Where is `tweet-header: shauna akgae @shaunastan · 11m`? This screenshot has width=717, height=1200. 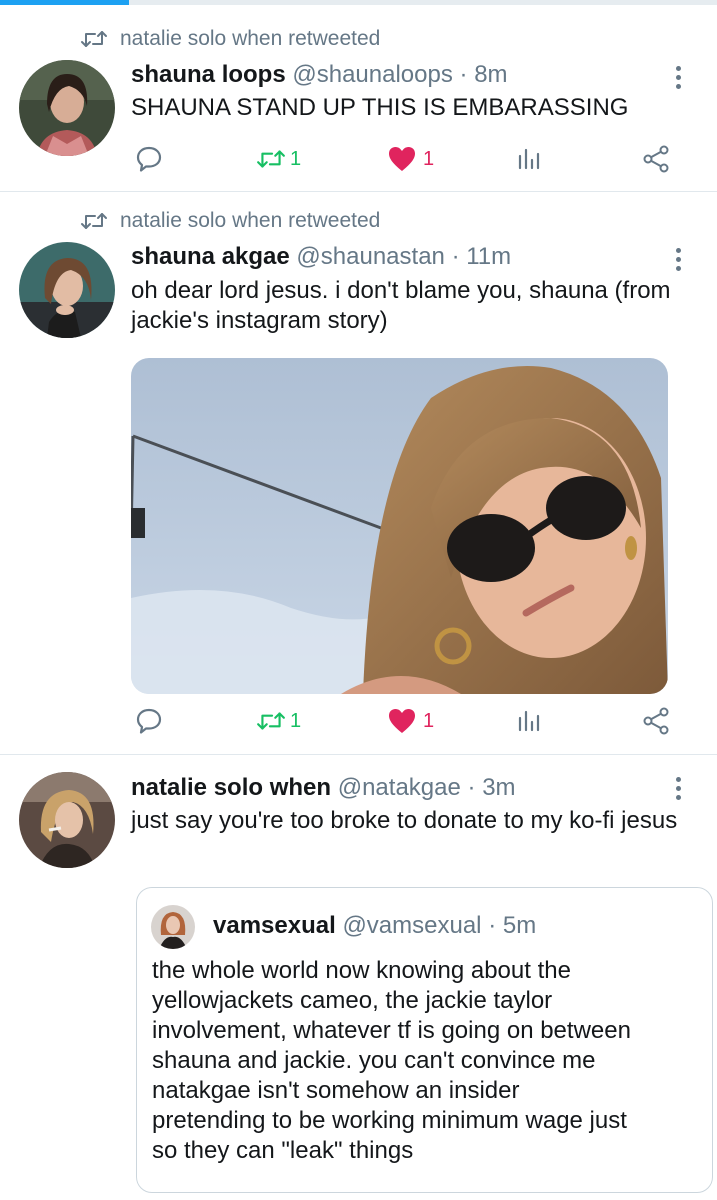 tweet-header: shauna akgae @shaunastan · 11m is located at coordinates (321, 257).